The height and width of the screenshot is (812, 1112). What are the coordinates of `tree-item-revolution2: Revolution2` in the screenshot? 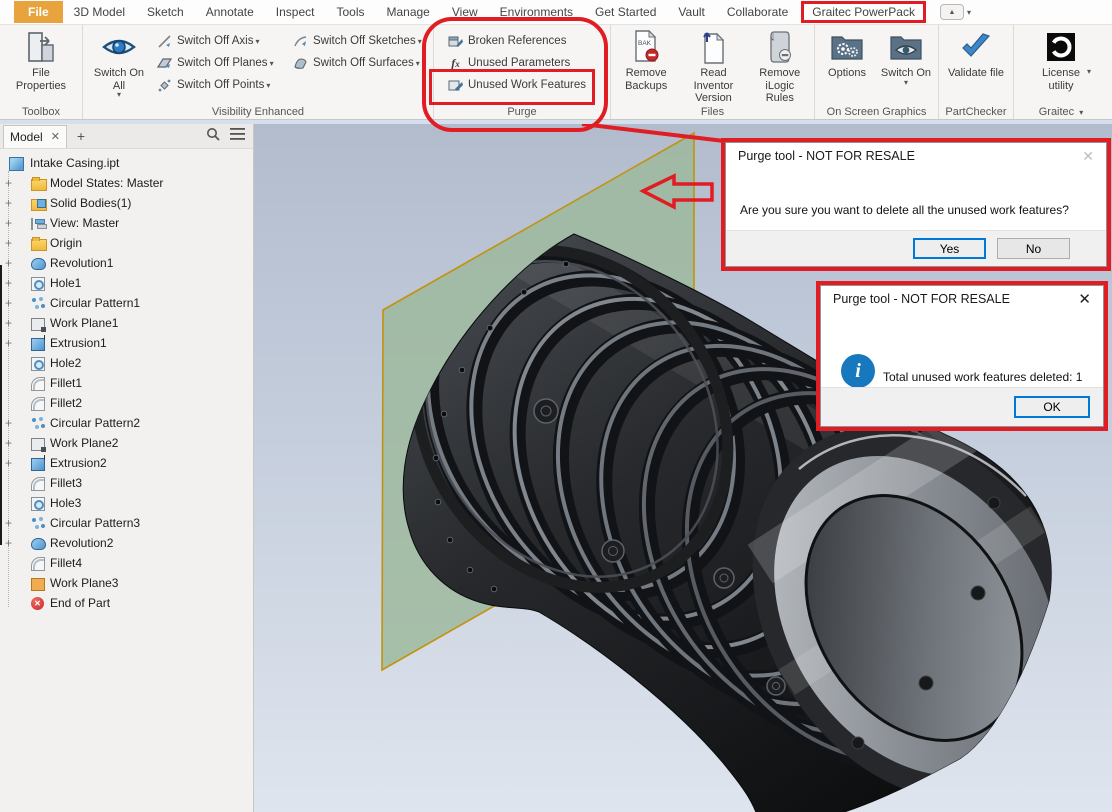 It's located at (126, 543).